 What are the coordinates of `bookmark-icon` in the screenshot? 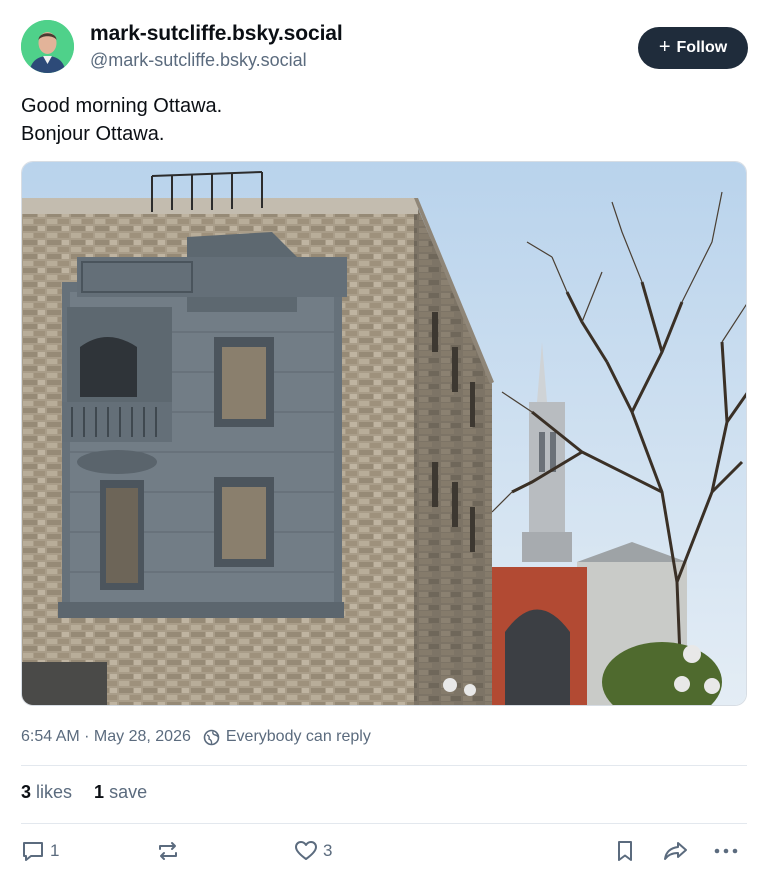 It's located at (625, 851).